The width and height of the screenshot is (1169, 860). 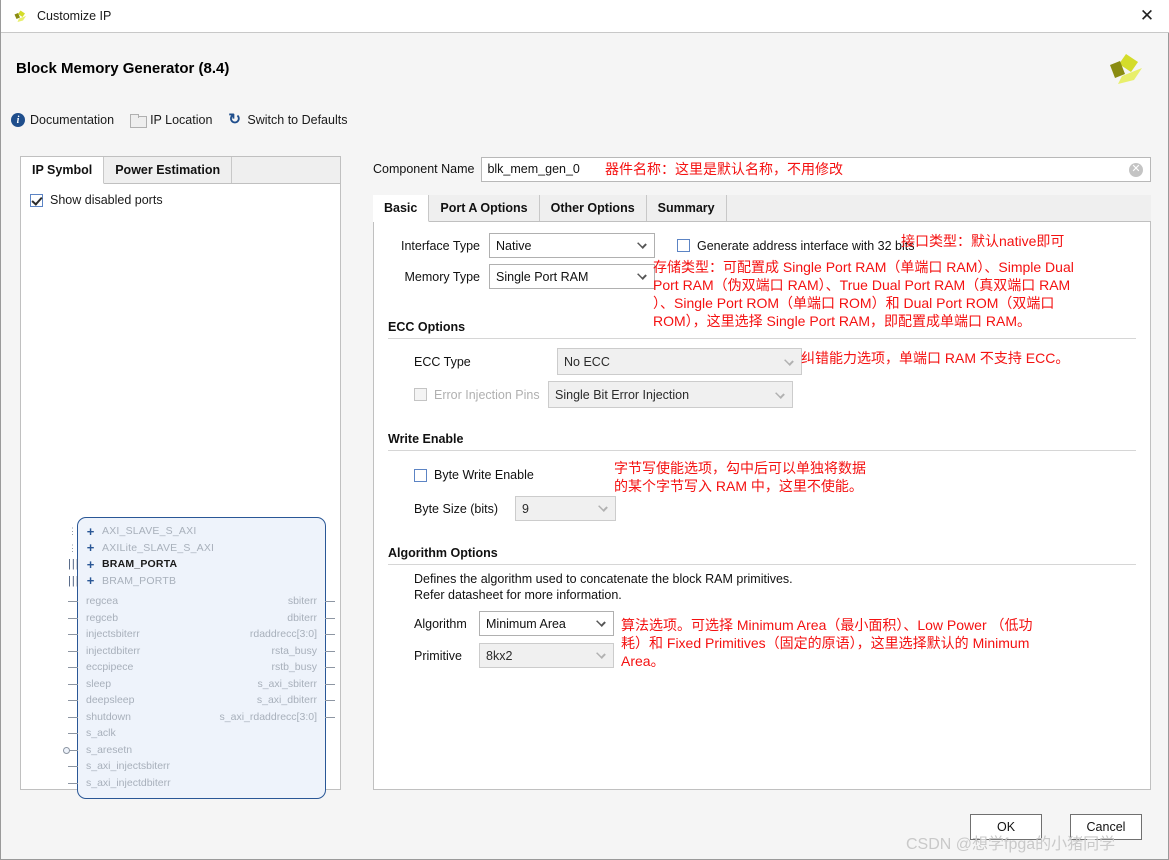 What do you see at coordinates (484, 475) in the screenshot?
I see `byte-write-enable-label: Byte Write Enable` at bounding box center [484, 475].